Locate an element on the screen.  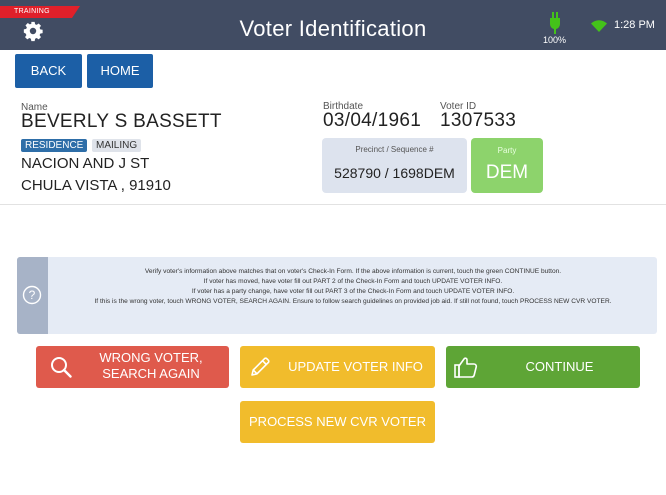
wrong-voter-button: WRONG VOTER, SEARCH AGAIN is located at coordinates (132, 367).